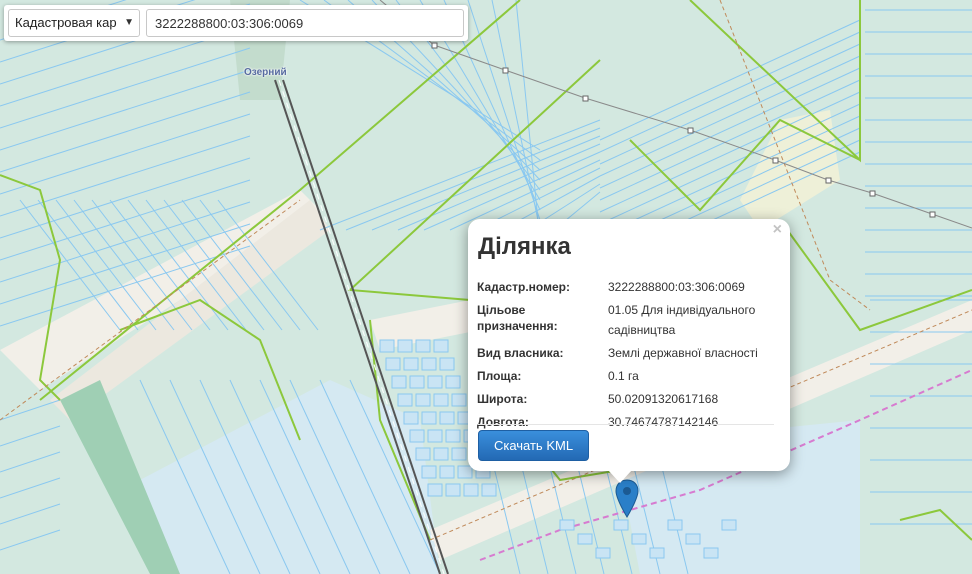 Image resolution: width=972 pixels, height=574 pixels. I want to click on download-kml-button: Скачать KML, so click(533, 445).